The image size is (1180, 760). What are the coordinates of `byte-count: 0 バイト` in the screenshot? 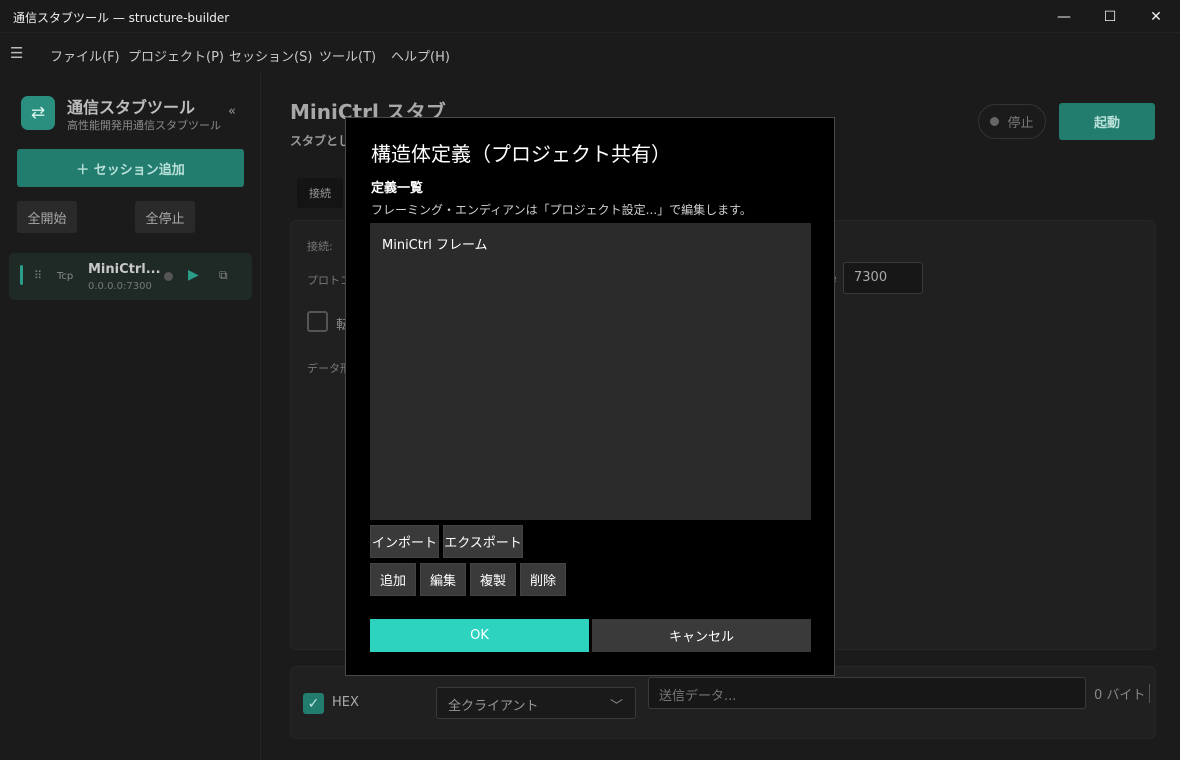 It's located at (1122, 693).